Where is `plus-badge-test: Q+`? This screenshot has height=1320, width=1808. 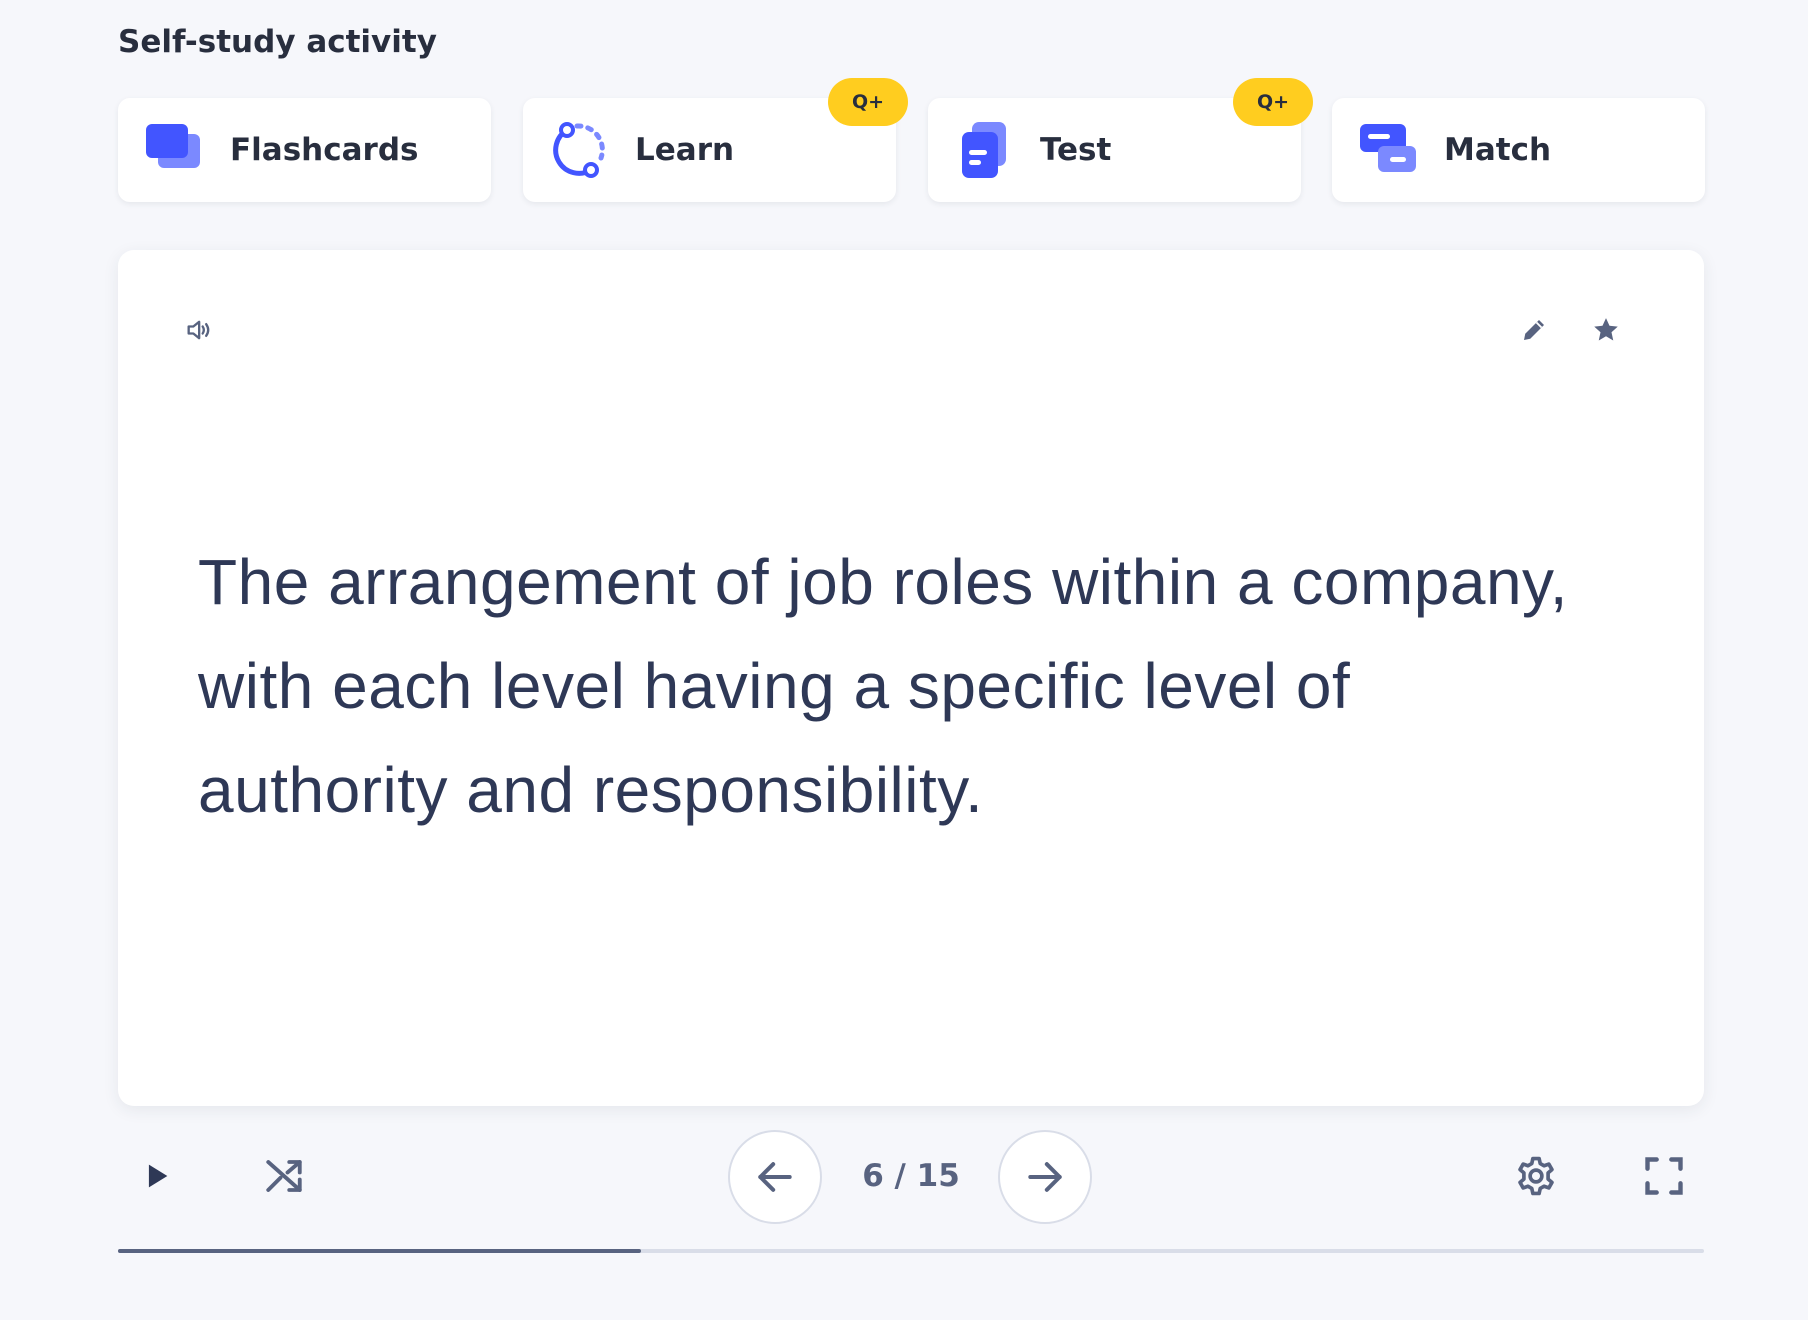 plus-badge-test: Q+ is located at coordinates (1273, 102).